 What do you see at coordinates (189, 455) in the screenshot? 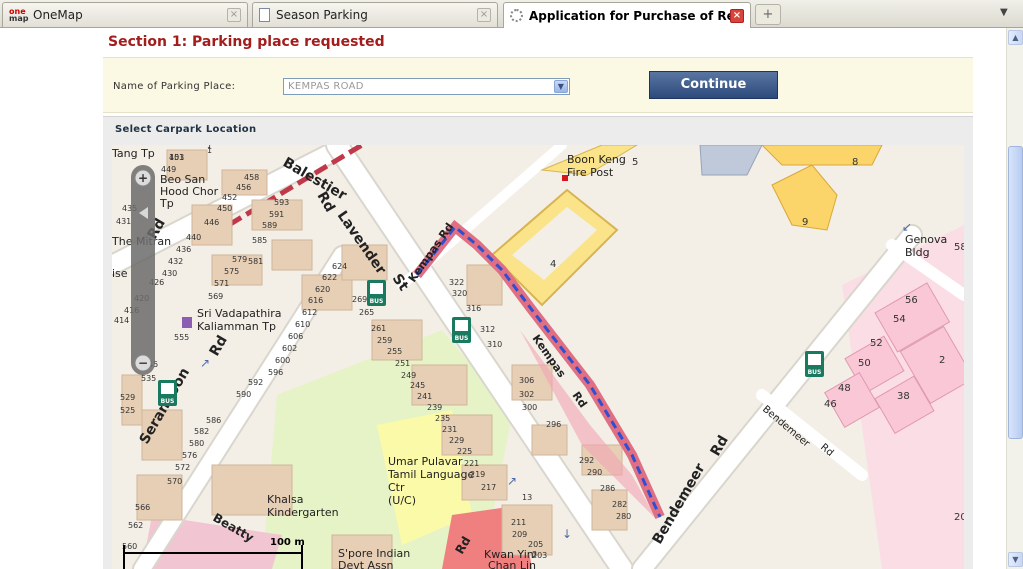
I see `block-number: 576` at bounding box center [189, 455].